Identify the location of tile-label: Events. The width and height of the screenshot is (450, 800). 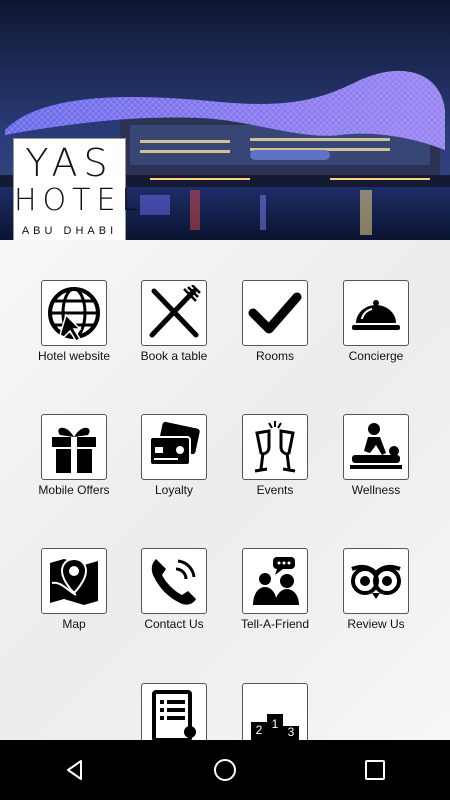
(275, 490).